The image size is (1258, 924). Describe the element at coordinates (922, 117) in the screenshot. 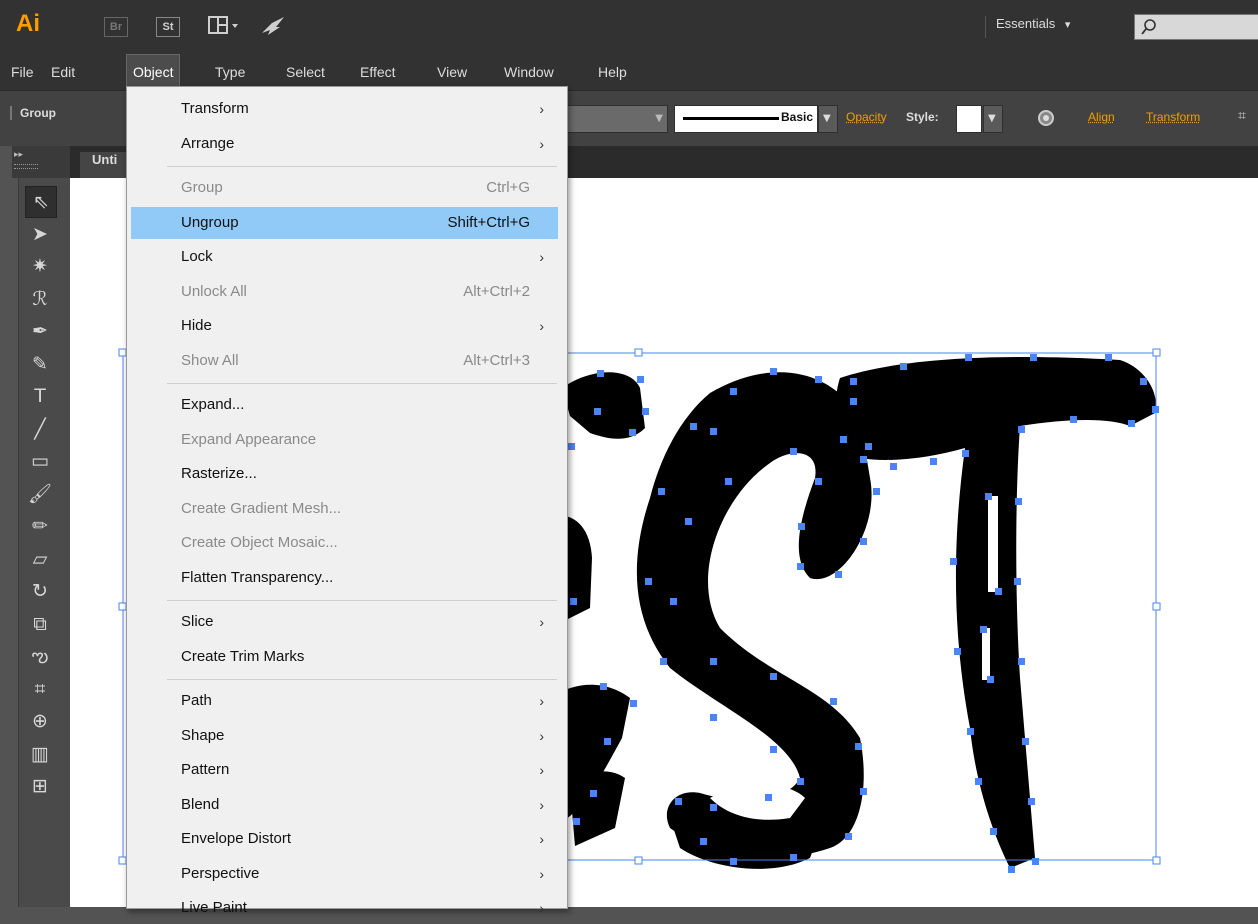

I see `style-label: Style:` at that location.